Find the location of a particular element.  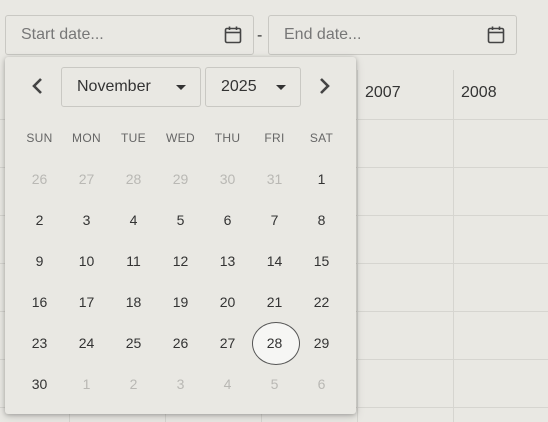

calendar-day: 22 is located at coordinates (321, 301).